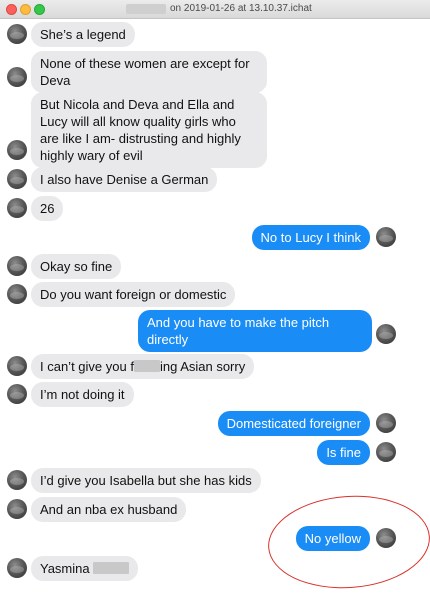 The height and width of the screenshot is (594, 430). Describe the element at coordinates (109, 509) in the screenshot. I see `incoming-message-bubble: And an nba ex husband` at that location.